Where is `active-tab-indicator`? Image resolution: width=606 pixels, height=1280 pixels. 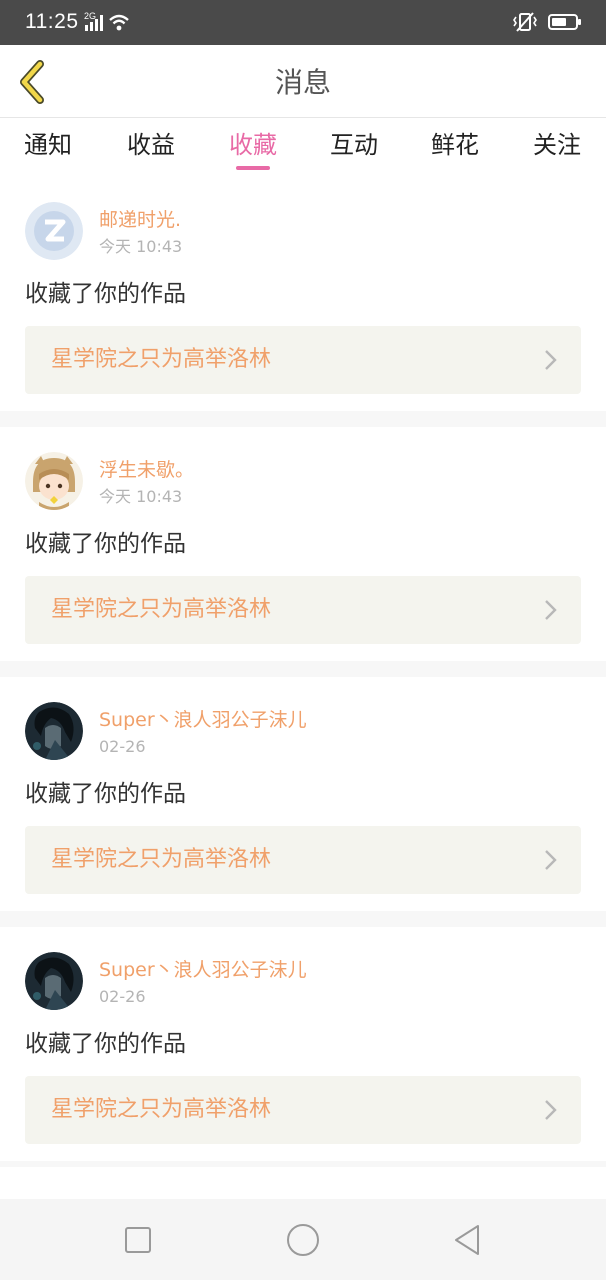 active-tab-indicator is located at coordinates (253, 168).